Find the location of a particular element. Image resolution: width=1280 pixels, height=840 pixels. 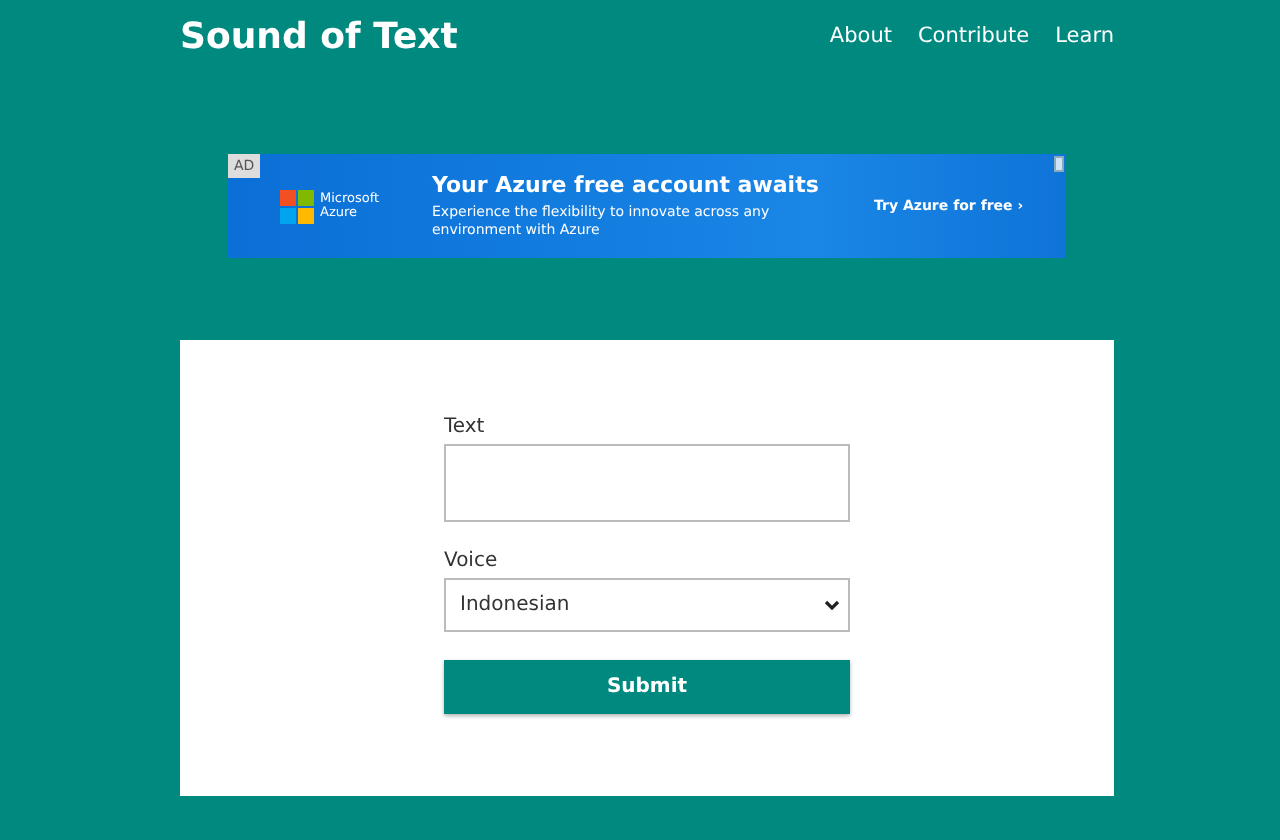

nav-link: Contribute is located at coordinates (973, 36).